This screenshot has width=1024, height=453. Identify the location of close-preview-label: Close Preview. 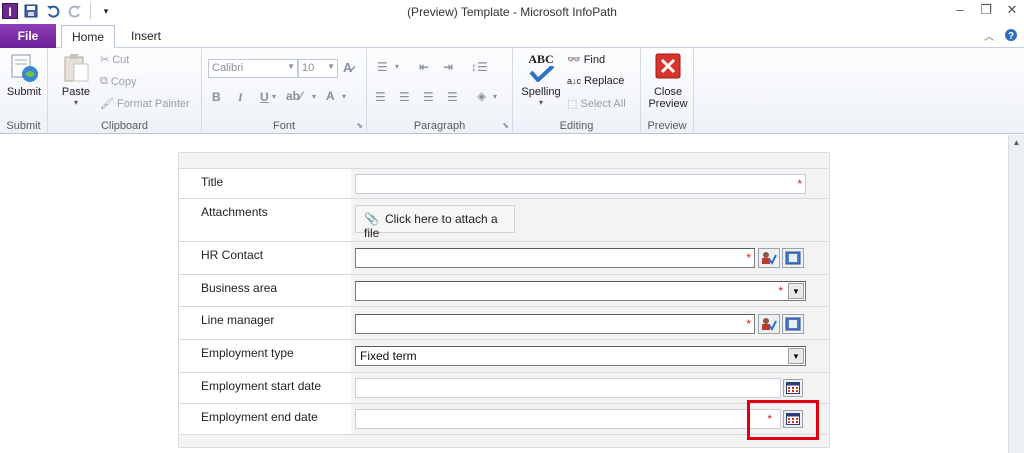
(668, 98).